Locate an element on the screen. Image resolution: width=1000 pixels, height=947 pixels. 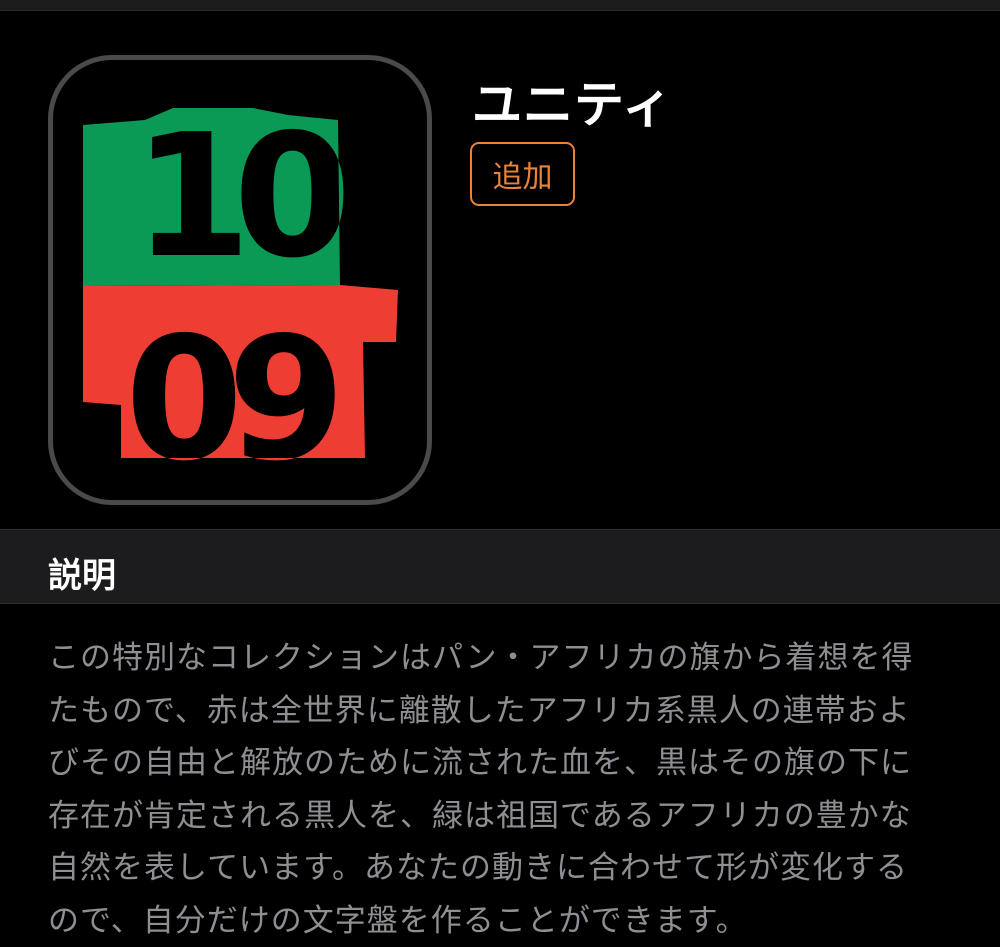
description-line: 自然を表しています。あなたの動きに合わせて形が変化する is located at coordinates (478, 868).